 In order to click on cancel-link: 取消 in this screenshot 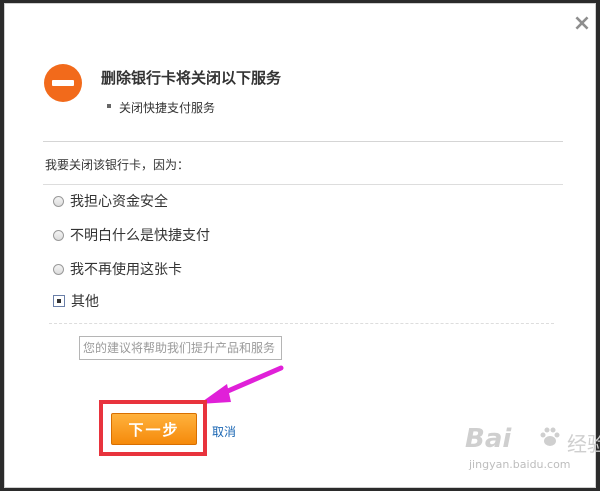, I will do `click(224, 431)`.